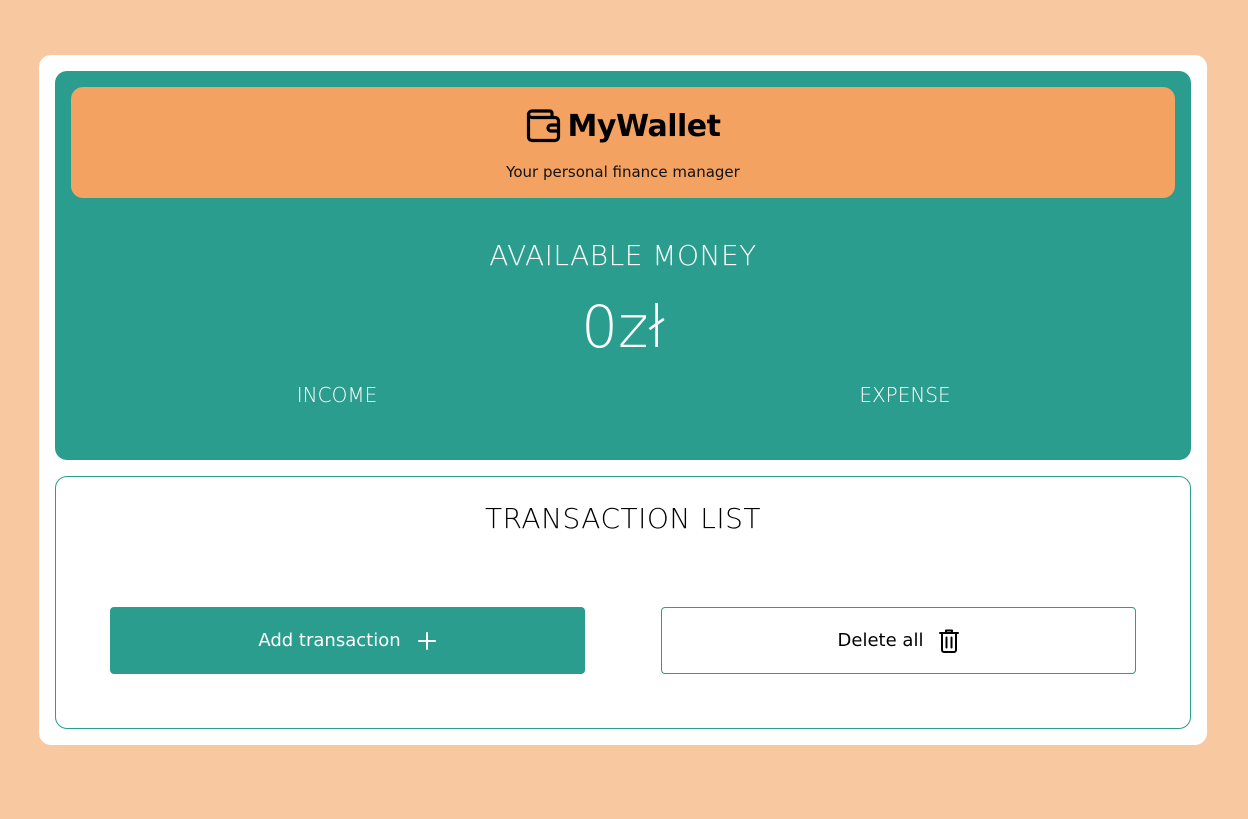 Image resolution: width=1248 pixels, height=819 pixels. What do you see at coordinates (623, 172) in the screenshot?
I see `tagline: Your personal finance manager` at bounding box center [623, 172].